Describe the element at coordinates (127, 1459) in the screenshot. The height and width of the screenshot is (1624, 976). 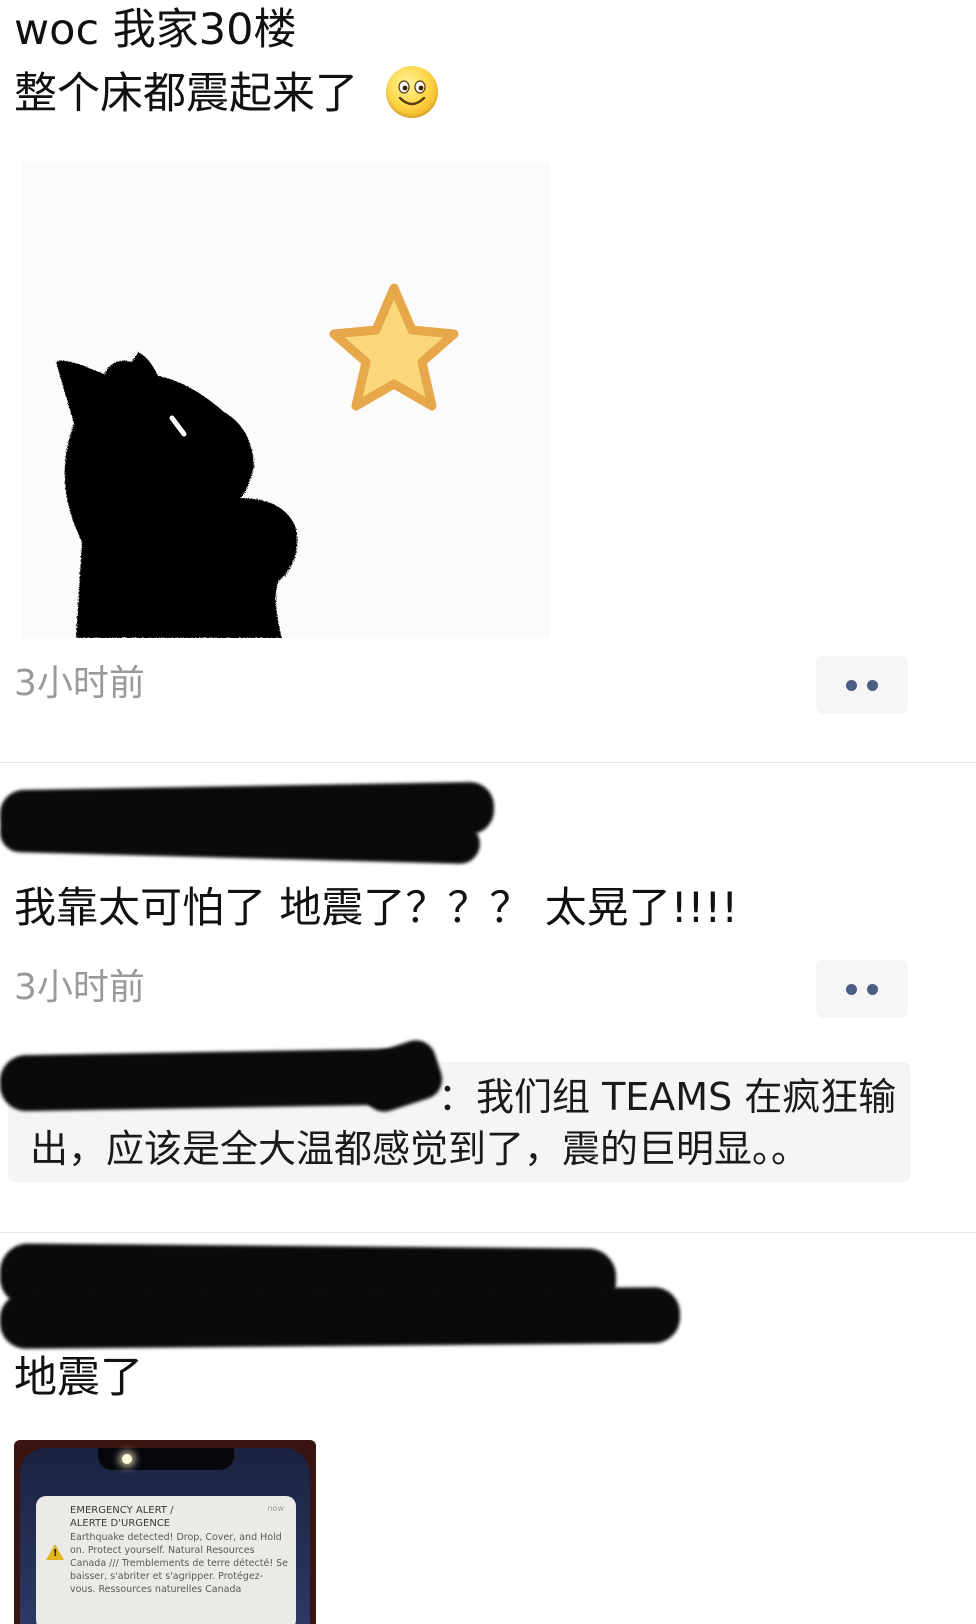
I see `camera-flare` at that location.